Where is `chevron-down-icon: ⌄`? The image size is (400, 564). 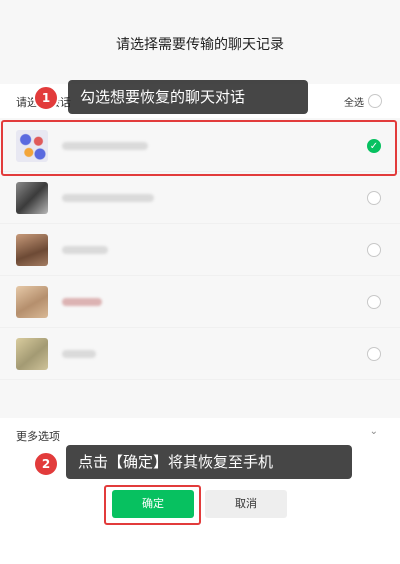
chevron-down-icon: ⌄ is located at coordinates (374, 431).